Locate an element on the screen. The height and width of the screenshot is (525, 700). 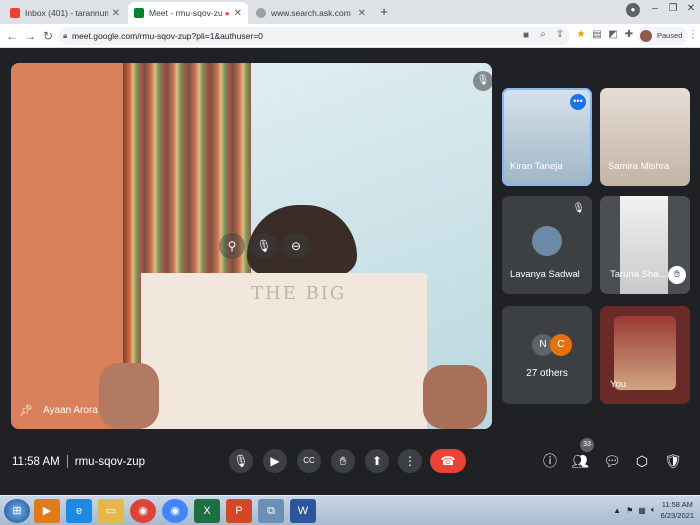
meeting-info-icon: ⓘ is located at coordinates (550, 461).